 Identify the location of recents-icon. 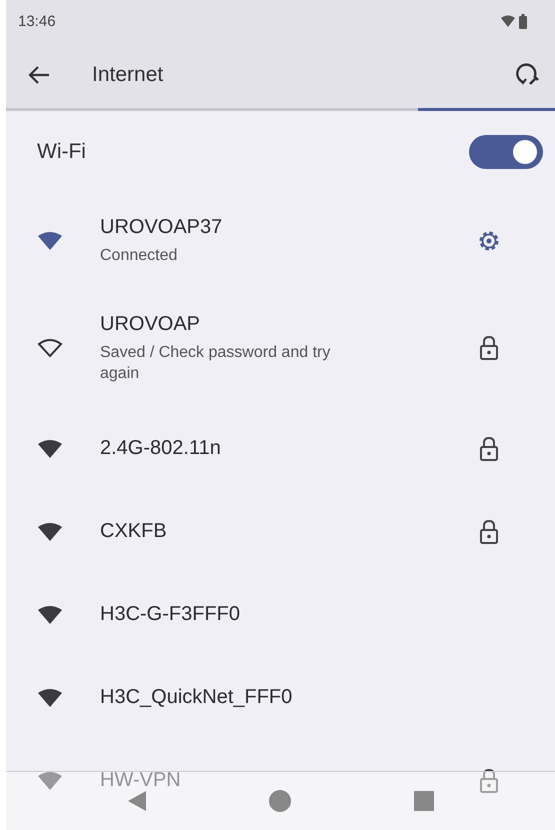
(424, 801).